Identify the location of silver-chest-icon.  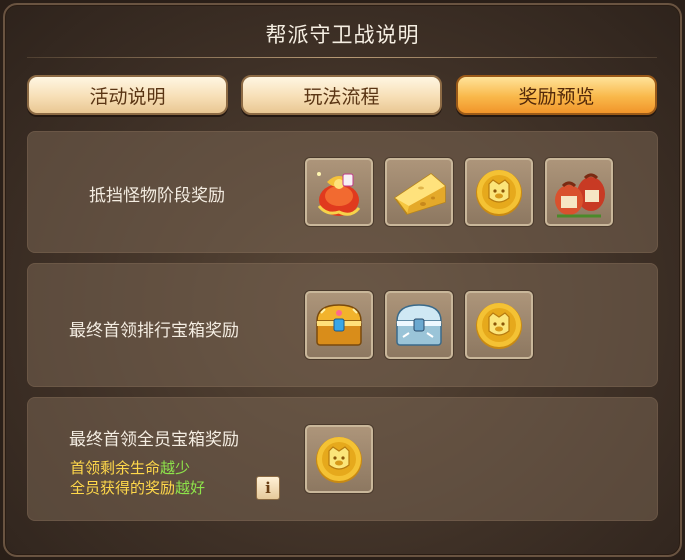
(419, 325).